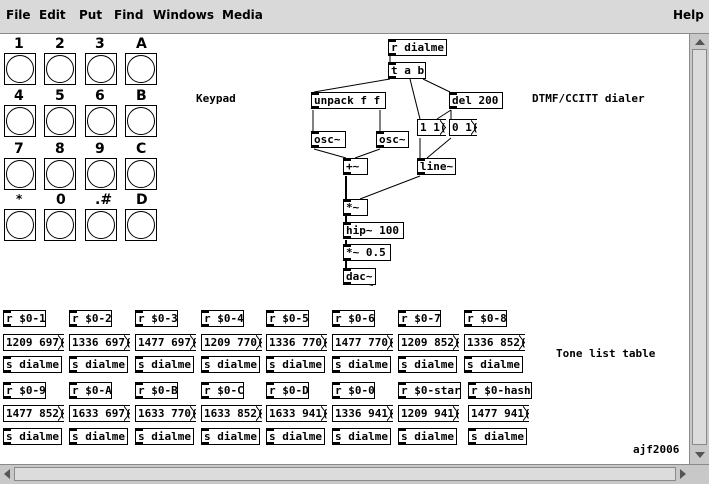  I want to click on tone-receive: r $0-4, so click(222, 318).